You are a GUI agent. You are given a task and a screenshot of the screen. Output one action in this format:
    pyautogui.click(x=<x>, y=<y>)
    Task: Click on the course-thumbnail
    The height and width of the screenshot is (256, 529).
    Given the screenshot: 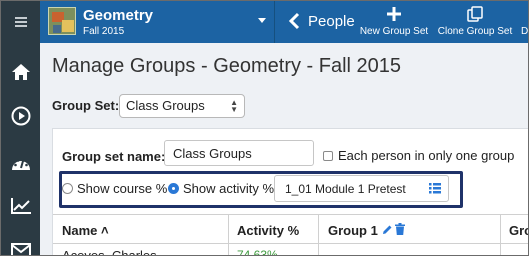 What is the action you would take?
    pyautogui.click(x=62, y=21)
    